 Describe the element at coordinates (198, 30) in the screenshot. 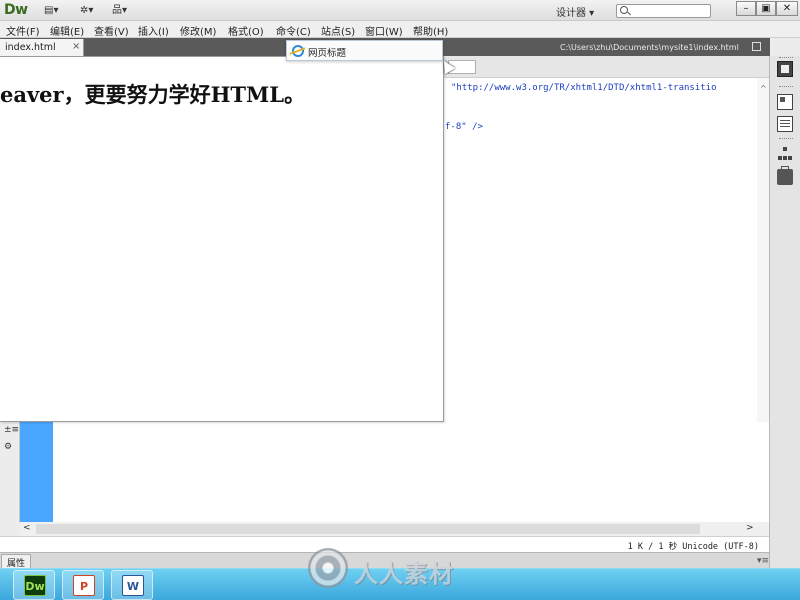

I see `menu-modify: 修改(M)` at that location.